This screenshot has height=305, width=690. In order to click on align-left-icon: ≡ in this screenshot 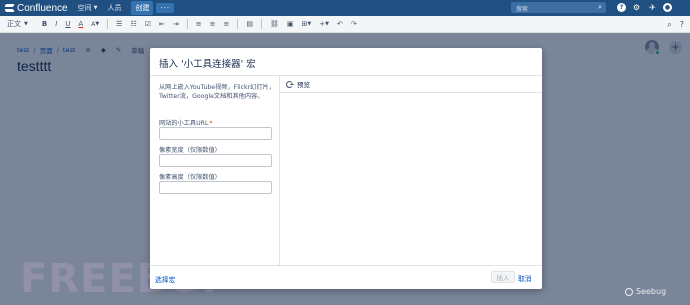, I will do `click(199, 24)`.